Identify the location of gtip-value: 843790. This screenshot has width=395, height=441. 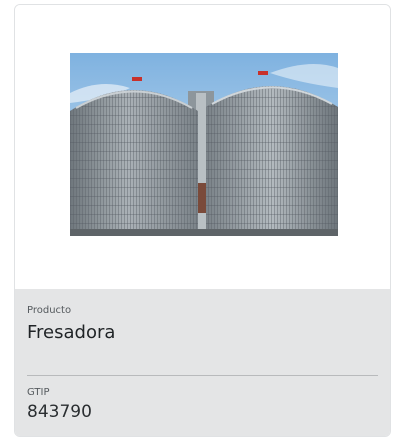
(59, 412).